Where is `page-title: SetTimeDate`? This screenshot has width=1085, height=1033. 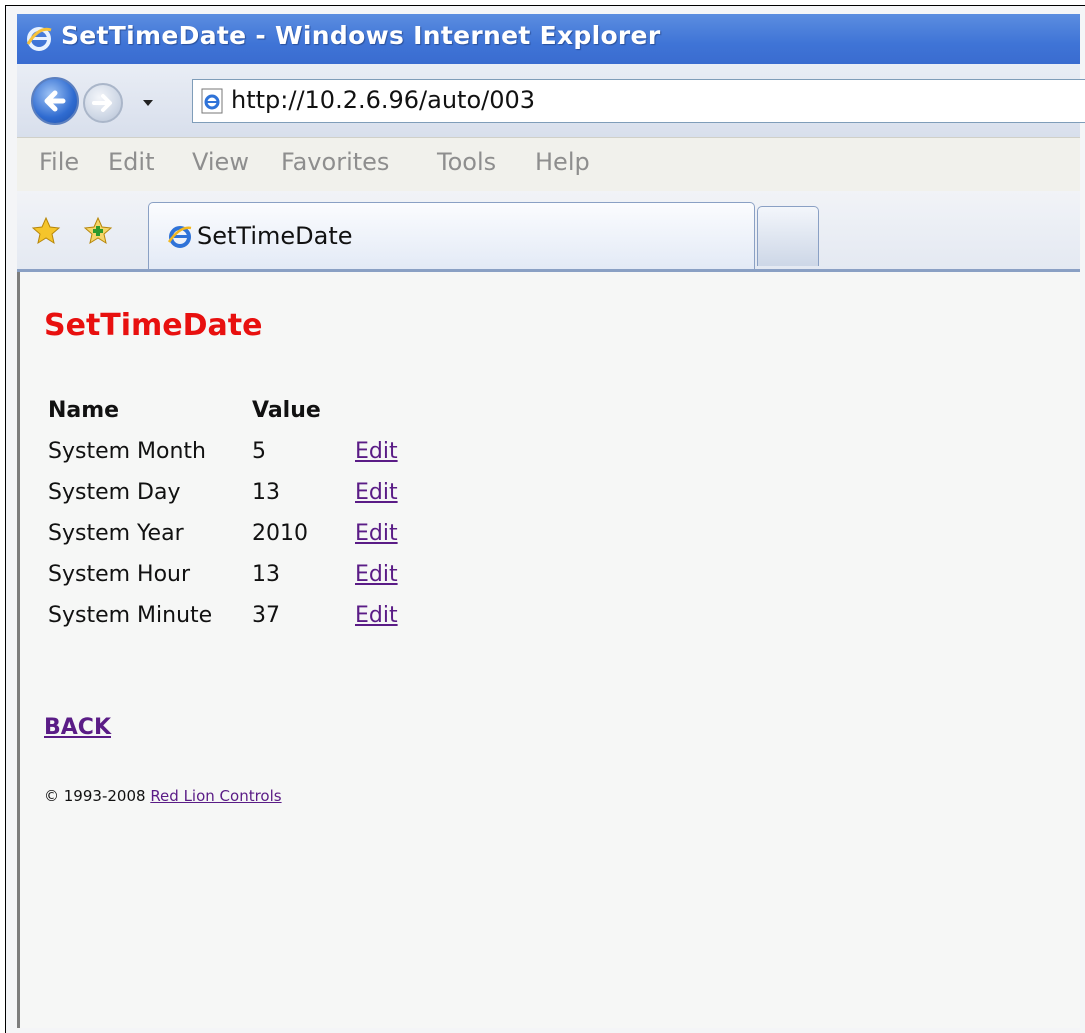
page-title: SetTimeDate is located at coordinates (153, 325).